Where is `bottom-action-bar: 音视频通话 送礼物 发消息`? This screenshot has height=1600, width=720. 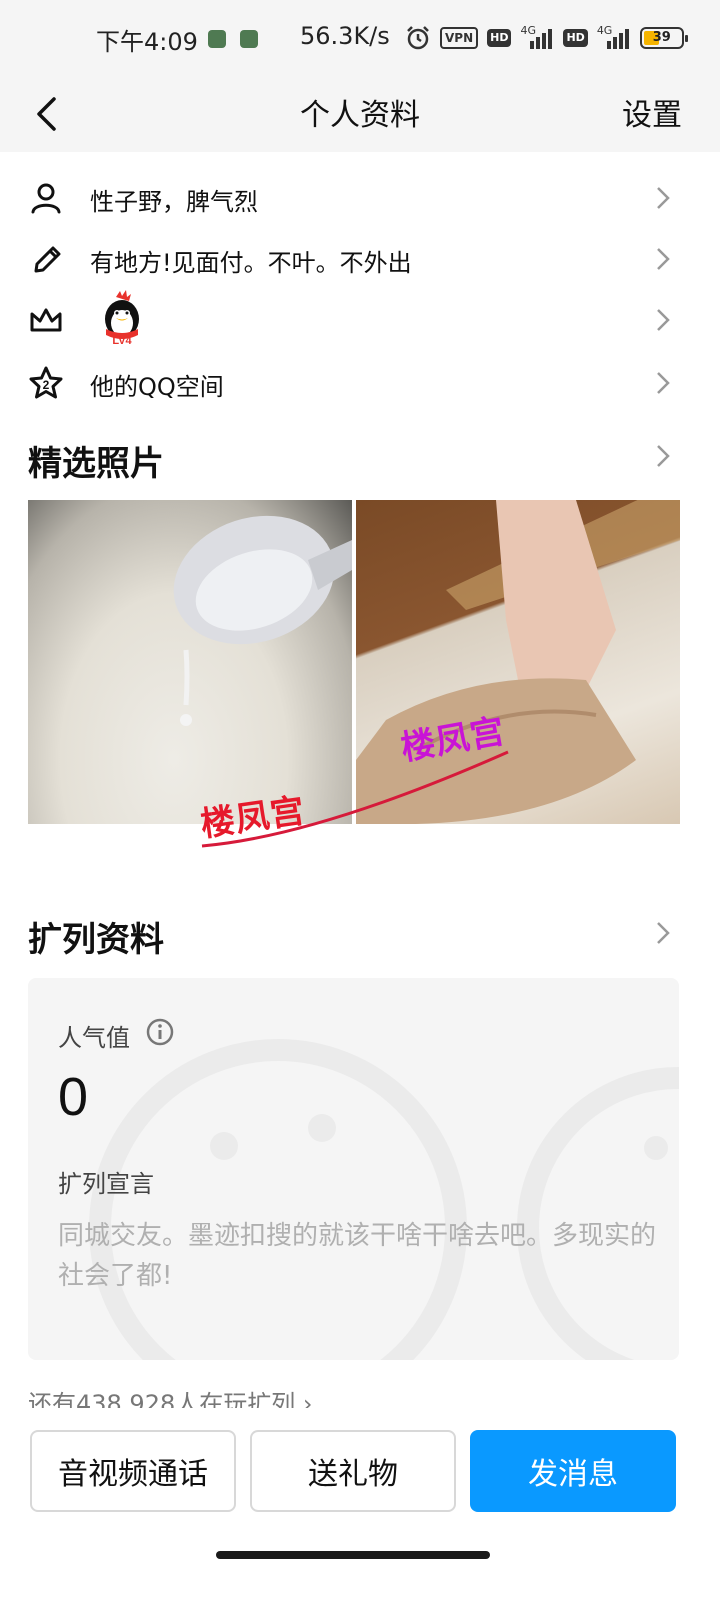 bottom-action-bar: 音视频通话 送礼物 发消息 is located at coordinates (360, 1505).